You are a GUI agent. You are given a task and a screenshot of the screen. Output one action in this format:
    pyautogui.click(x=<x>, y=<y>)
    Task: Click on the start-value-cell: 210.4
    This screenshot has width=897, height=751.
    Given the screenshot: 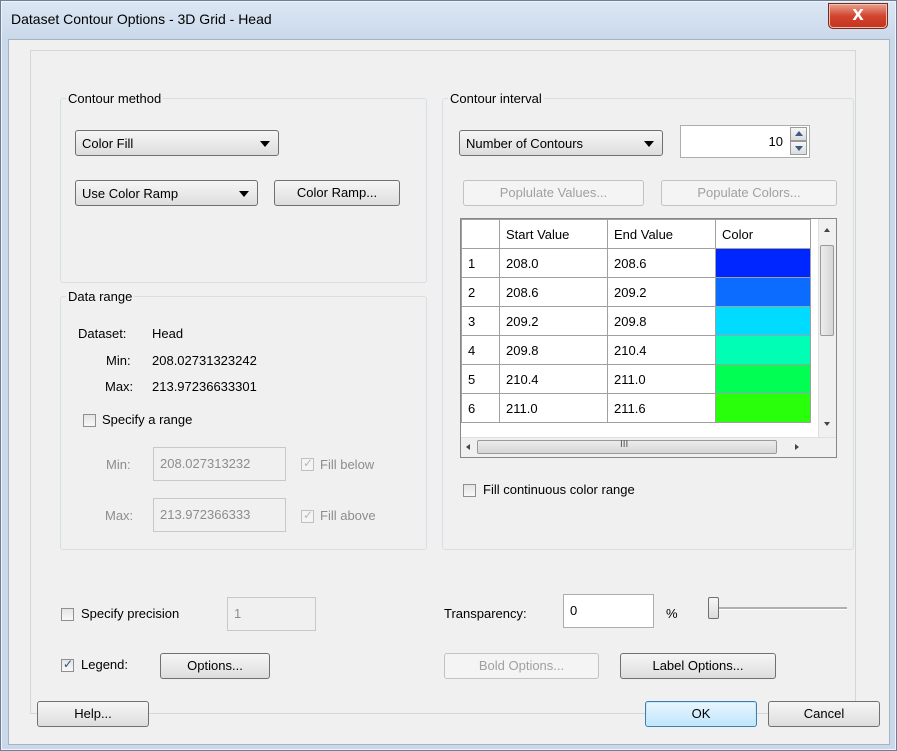 What is the action you would take?
    pyautogui.click(x=553, y=379)
    